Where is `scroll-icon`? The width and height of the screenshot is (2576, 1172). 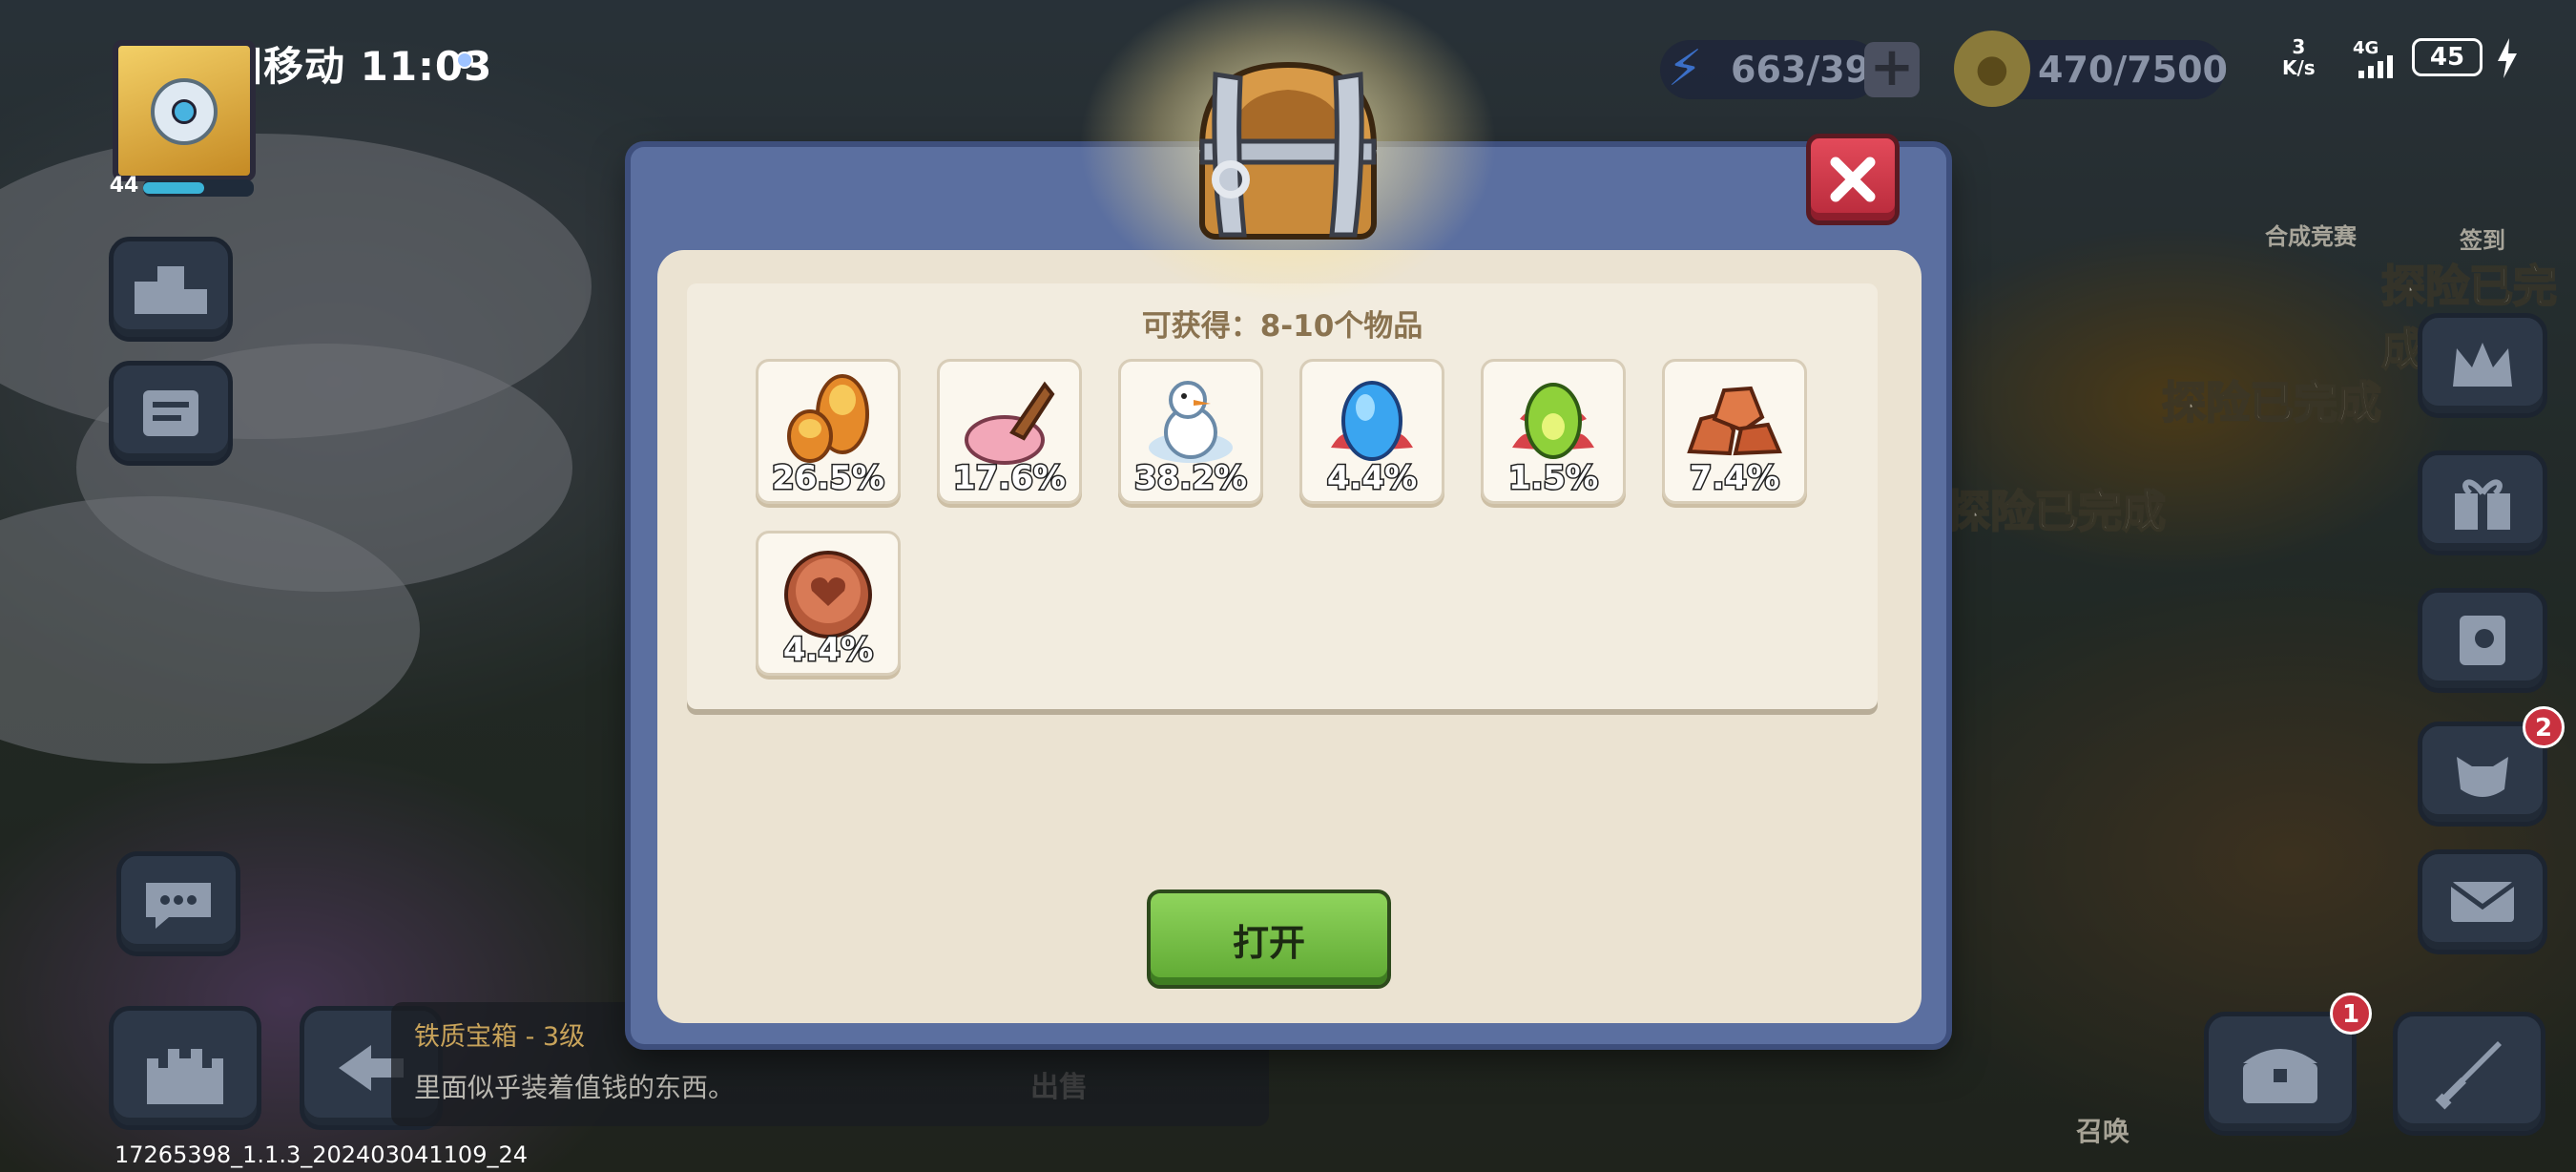
scroll-icon is located at coordinates (170, 413).